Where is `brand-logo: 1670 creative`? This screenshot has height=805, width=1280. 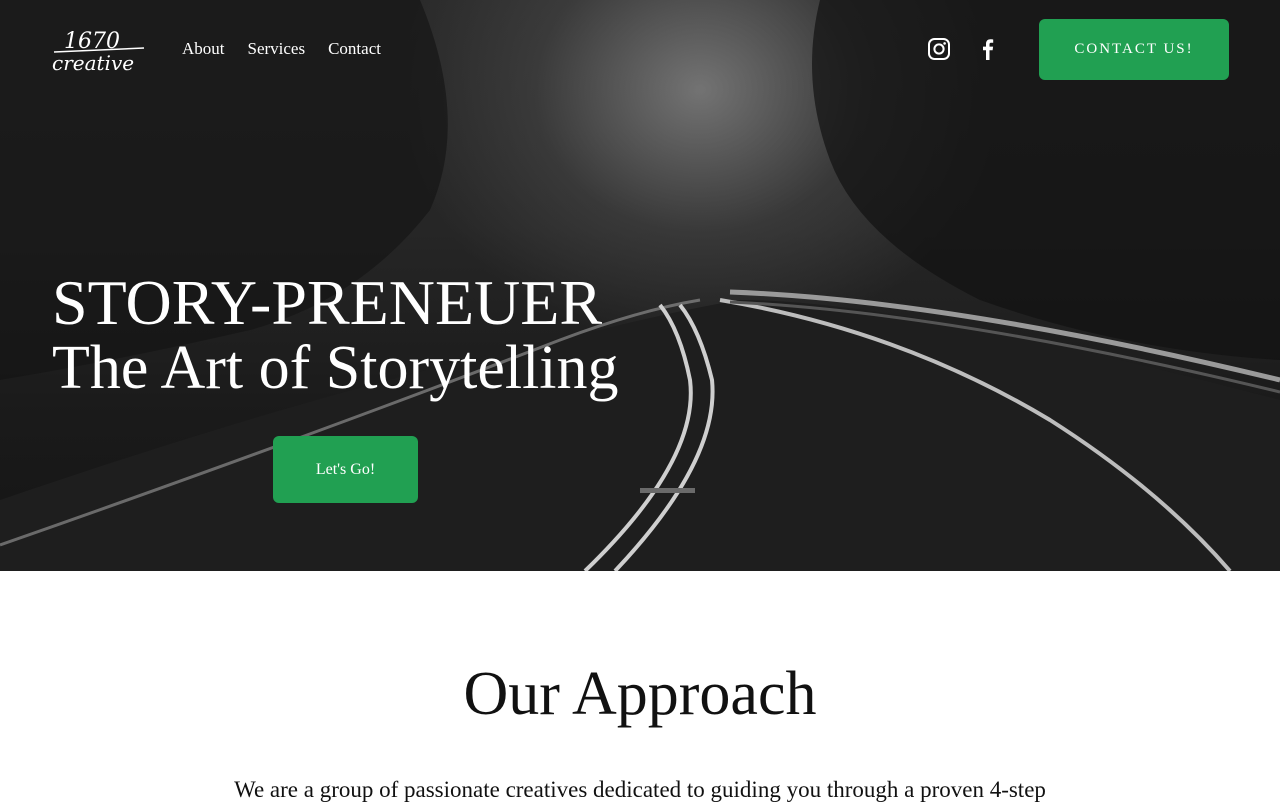 brand-logo: 1670 creative is located at coordinates (98, 51).